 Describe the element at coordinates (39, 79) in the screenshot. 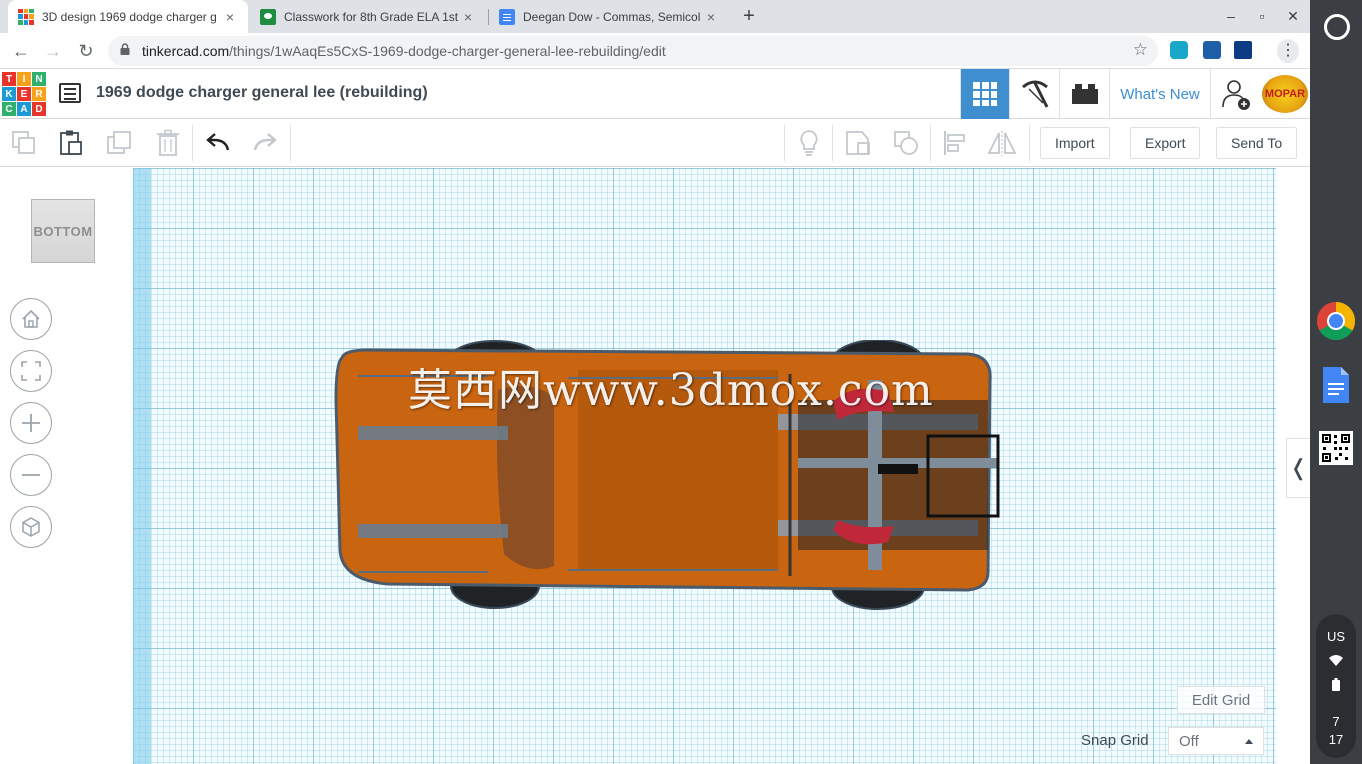

I see `logo-cell: N` at that location.